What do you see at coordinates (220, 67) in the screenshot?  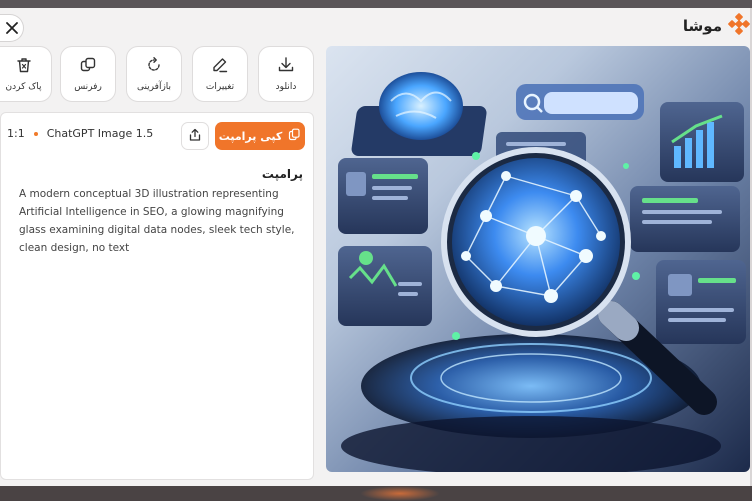 I see `edit-icon` at bounding box center [220, 67].